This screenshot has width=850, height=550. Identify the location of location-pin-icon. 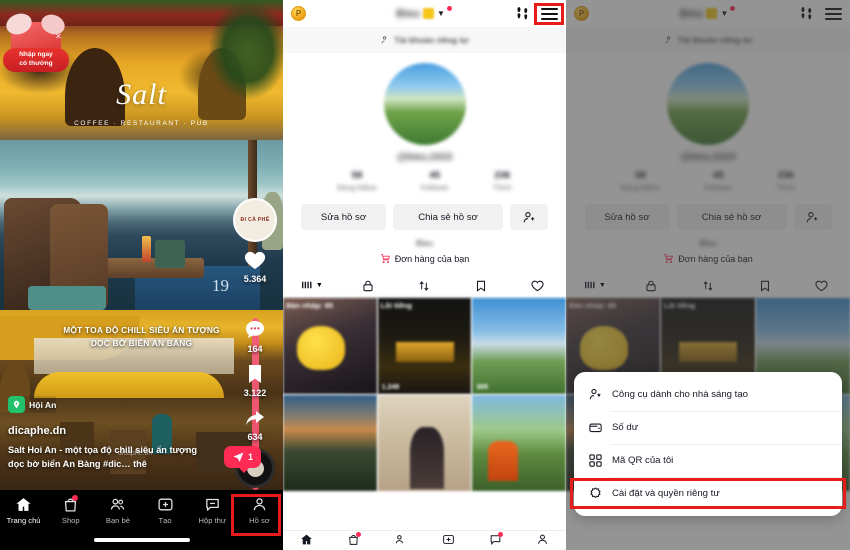
(16, 404).